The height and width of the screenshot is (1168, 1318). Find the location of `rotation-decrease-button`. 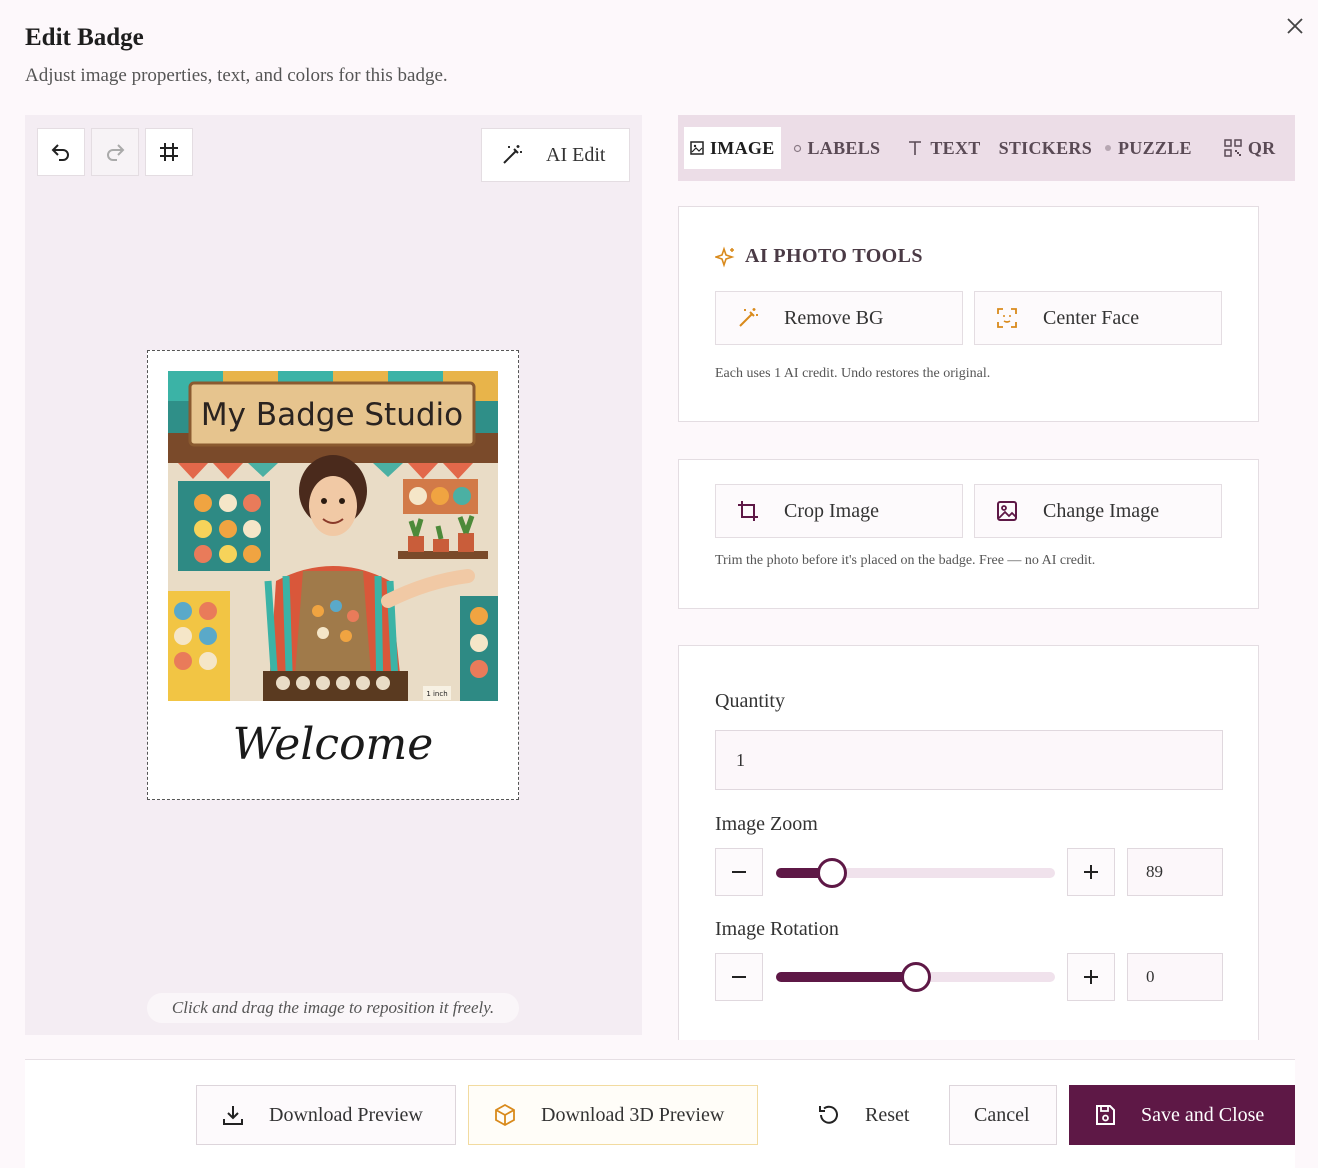

rotation-decrease-button is located at coordinates (739, 977).